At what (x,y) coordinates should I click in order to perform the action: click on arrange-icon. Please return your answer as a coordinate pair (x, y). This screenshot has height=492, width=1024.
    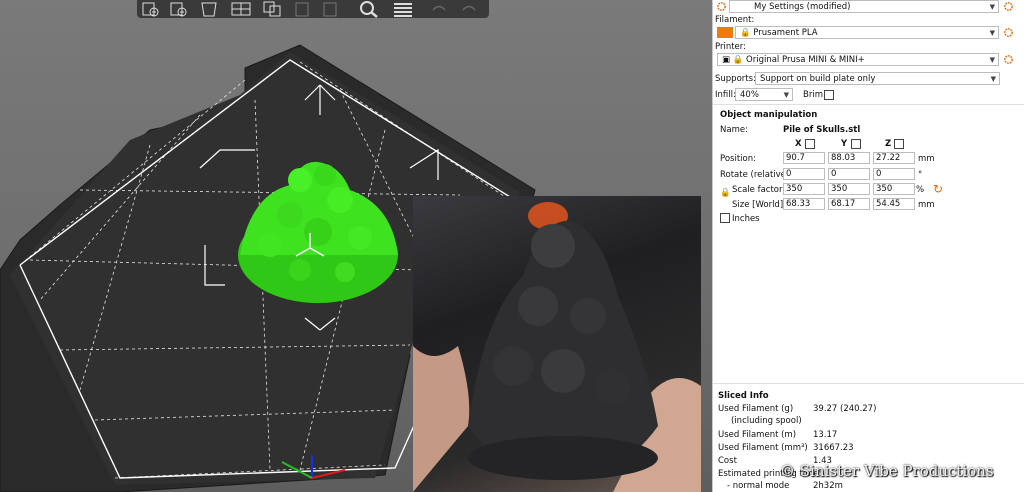
    Looking at the image, I should click on (241, 9).